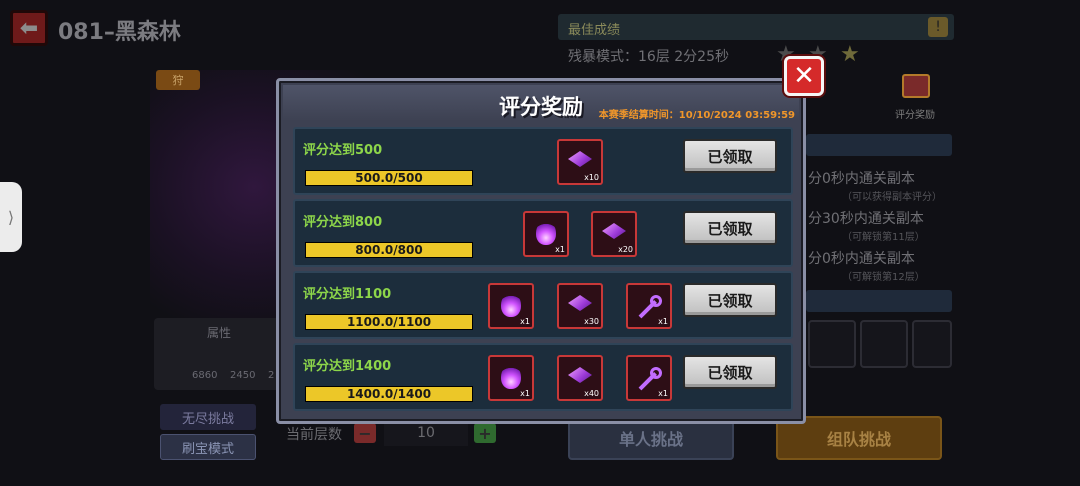 Image resolution: width=1080 pixels, height=486 pixels. Describe the element at coordinates (365, 433) in the screenshot. I see `floor-decrease-button: −` at that location.